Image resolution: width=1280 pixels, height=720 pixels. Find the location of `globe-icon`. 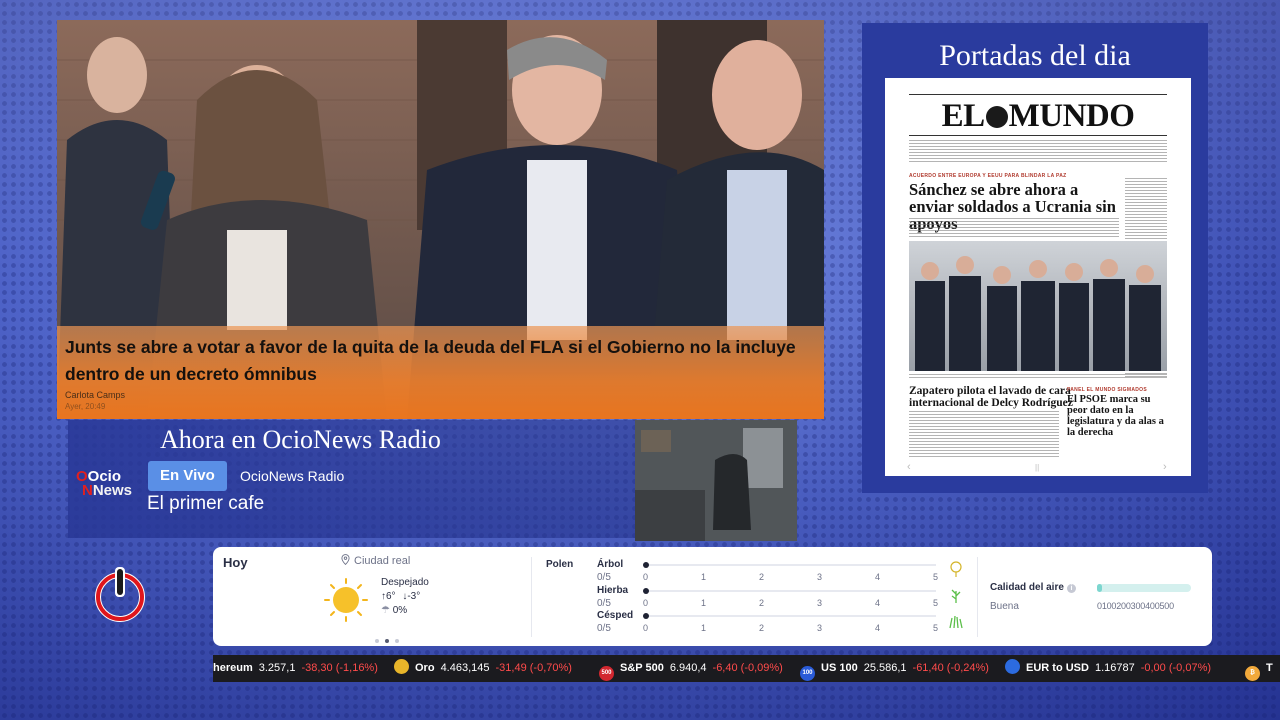

globe-icon is located at coordinates (996, 117).